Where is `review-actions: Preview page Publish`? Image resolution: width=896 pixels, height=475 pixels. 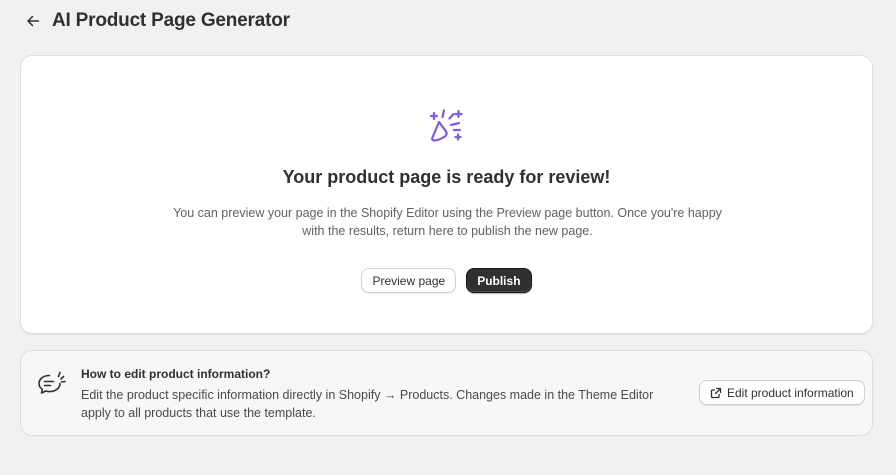
review-actions: Preview page Publish is located at coordinates (446, 280).